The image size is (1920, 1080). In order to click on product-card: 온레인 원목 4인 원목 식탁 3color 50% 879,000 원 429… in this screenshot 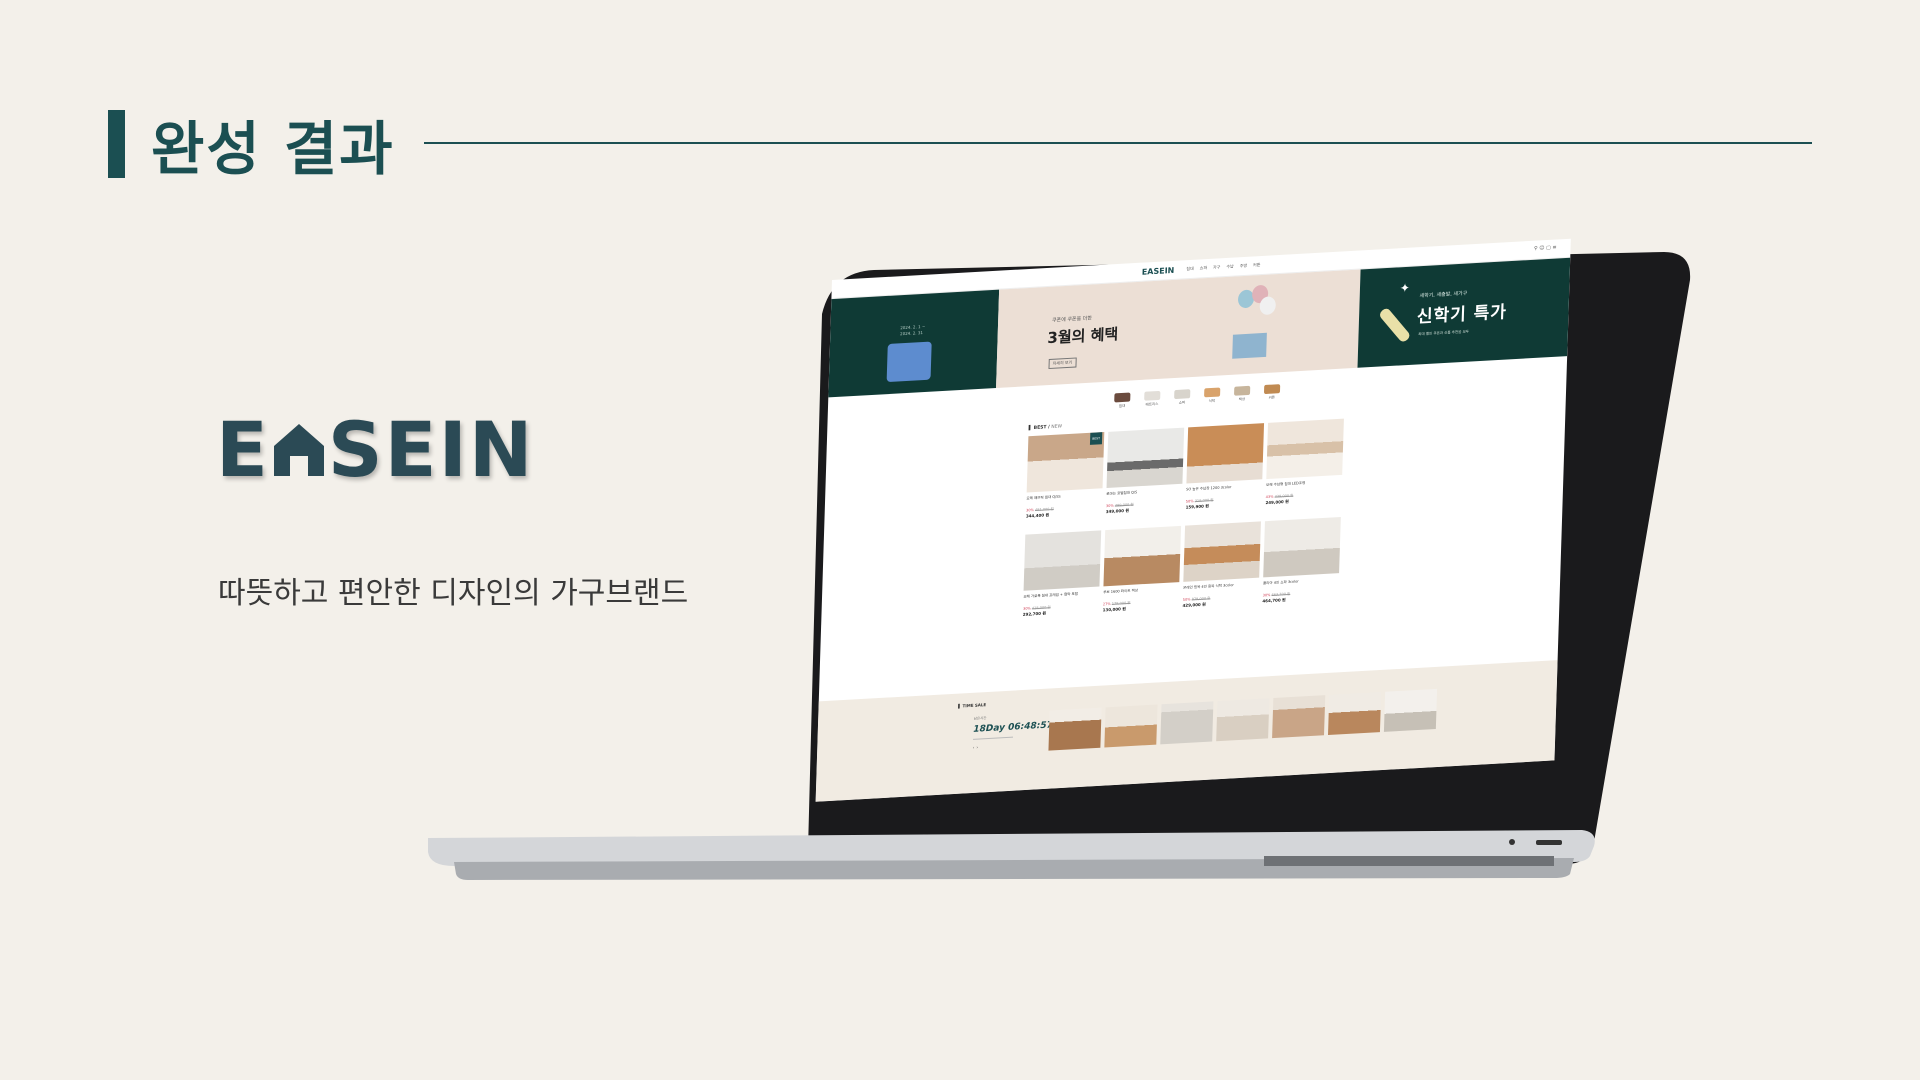, I will do `click(1221, 569)`.